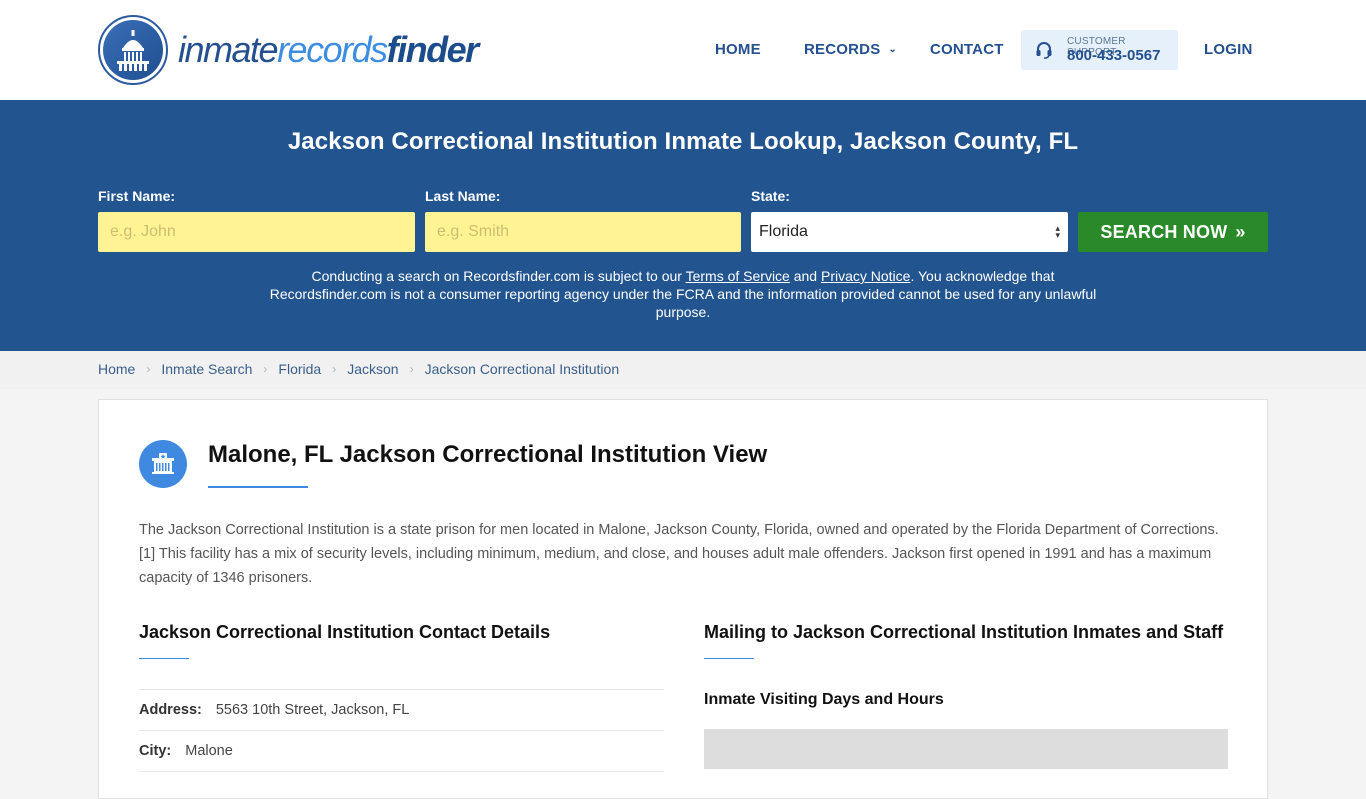  I want to click on disclaimer-text-2: and, so click(805, 276).